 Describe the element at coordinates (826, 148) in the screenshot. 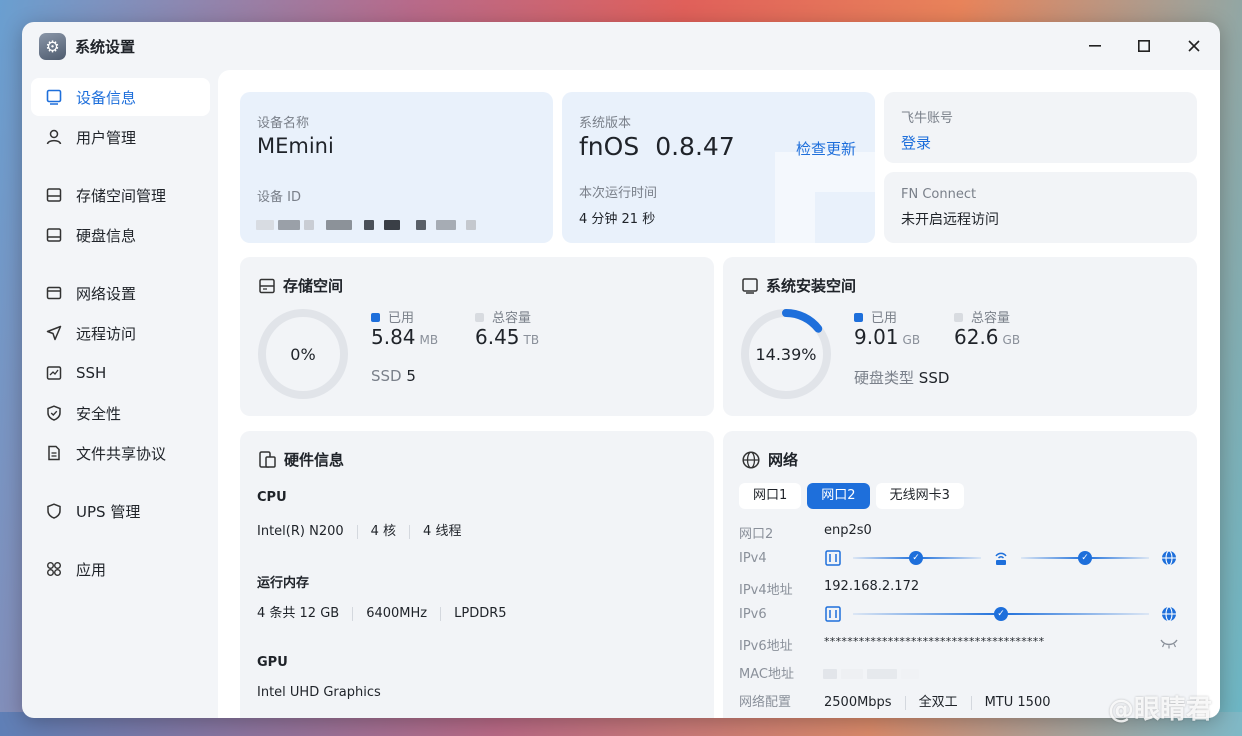

I see `check-update-link: 检查更新` at that location.